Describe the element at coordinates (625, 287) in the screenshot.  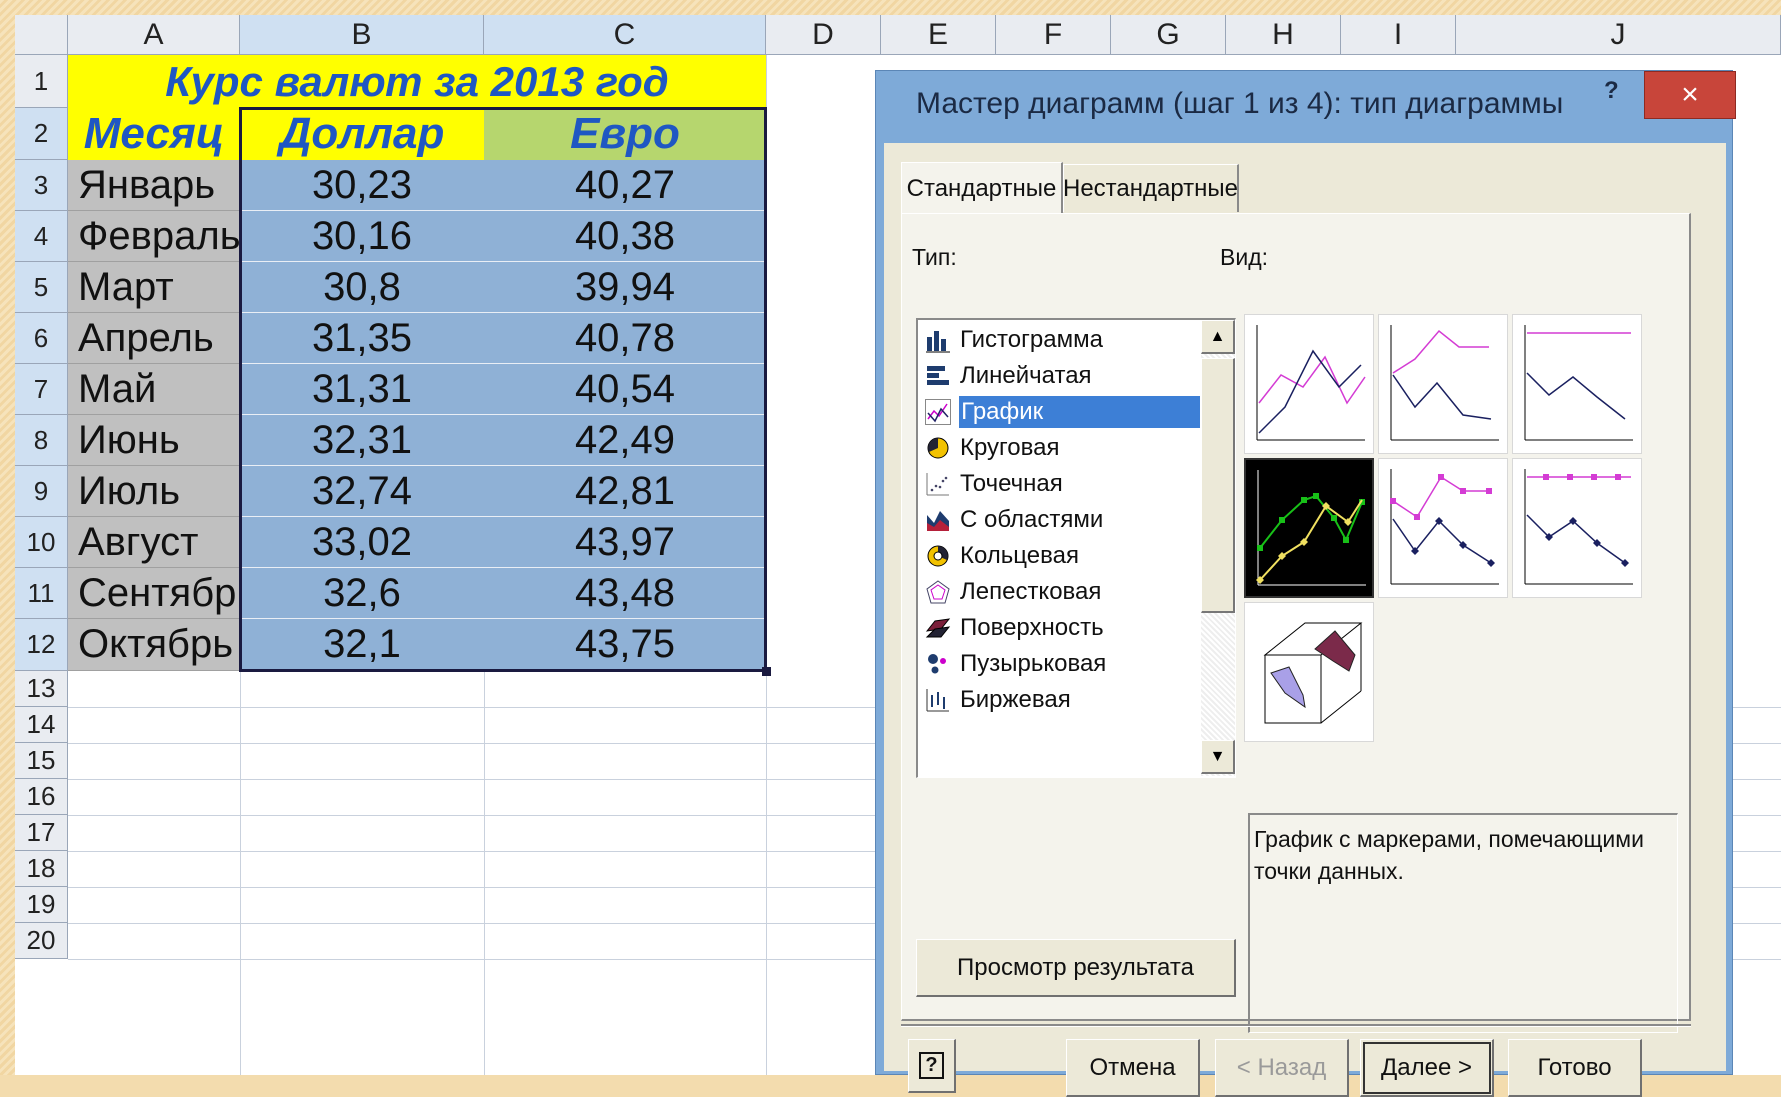
I see `eur-cell: 39,94` at that location.